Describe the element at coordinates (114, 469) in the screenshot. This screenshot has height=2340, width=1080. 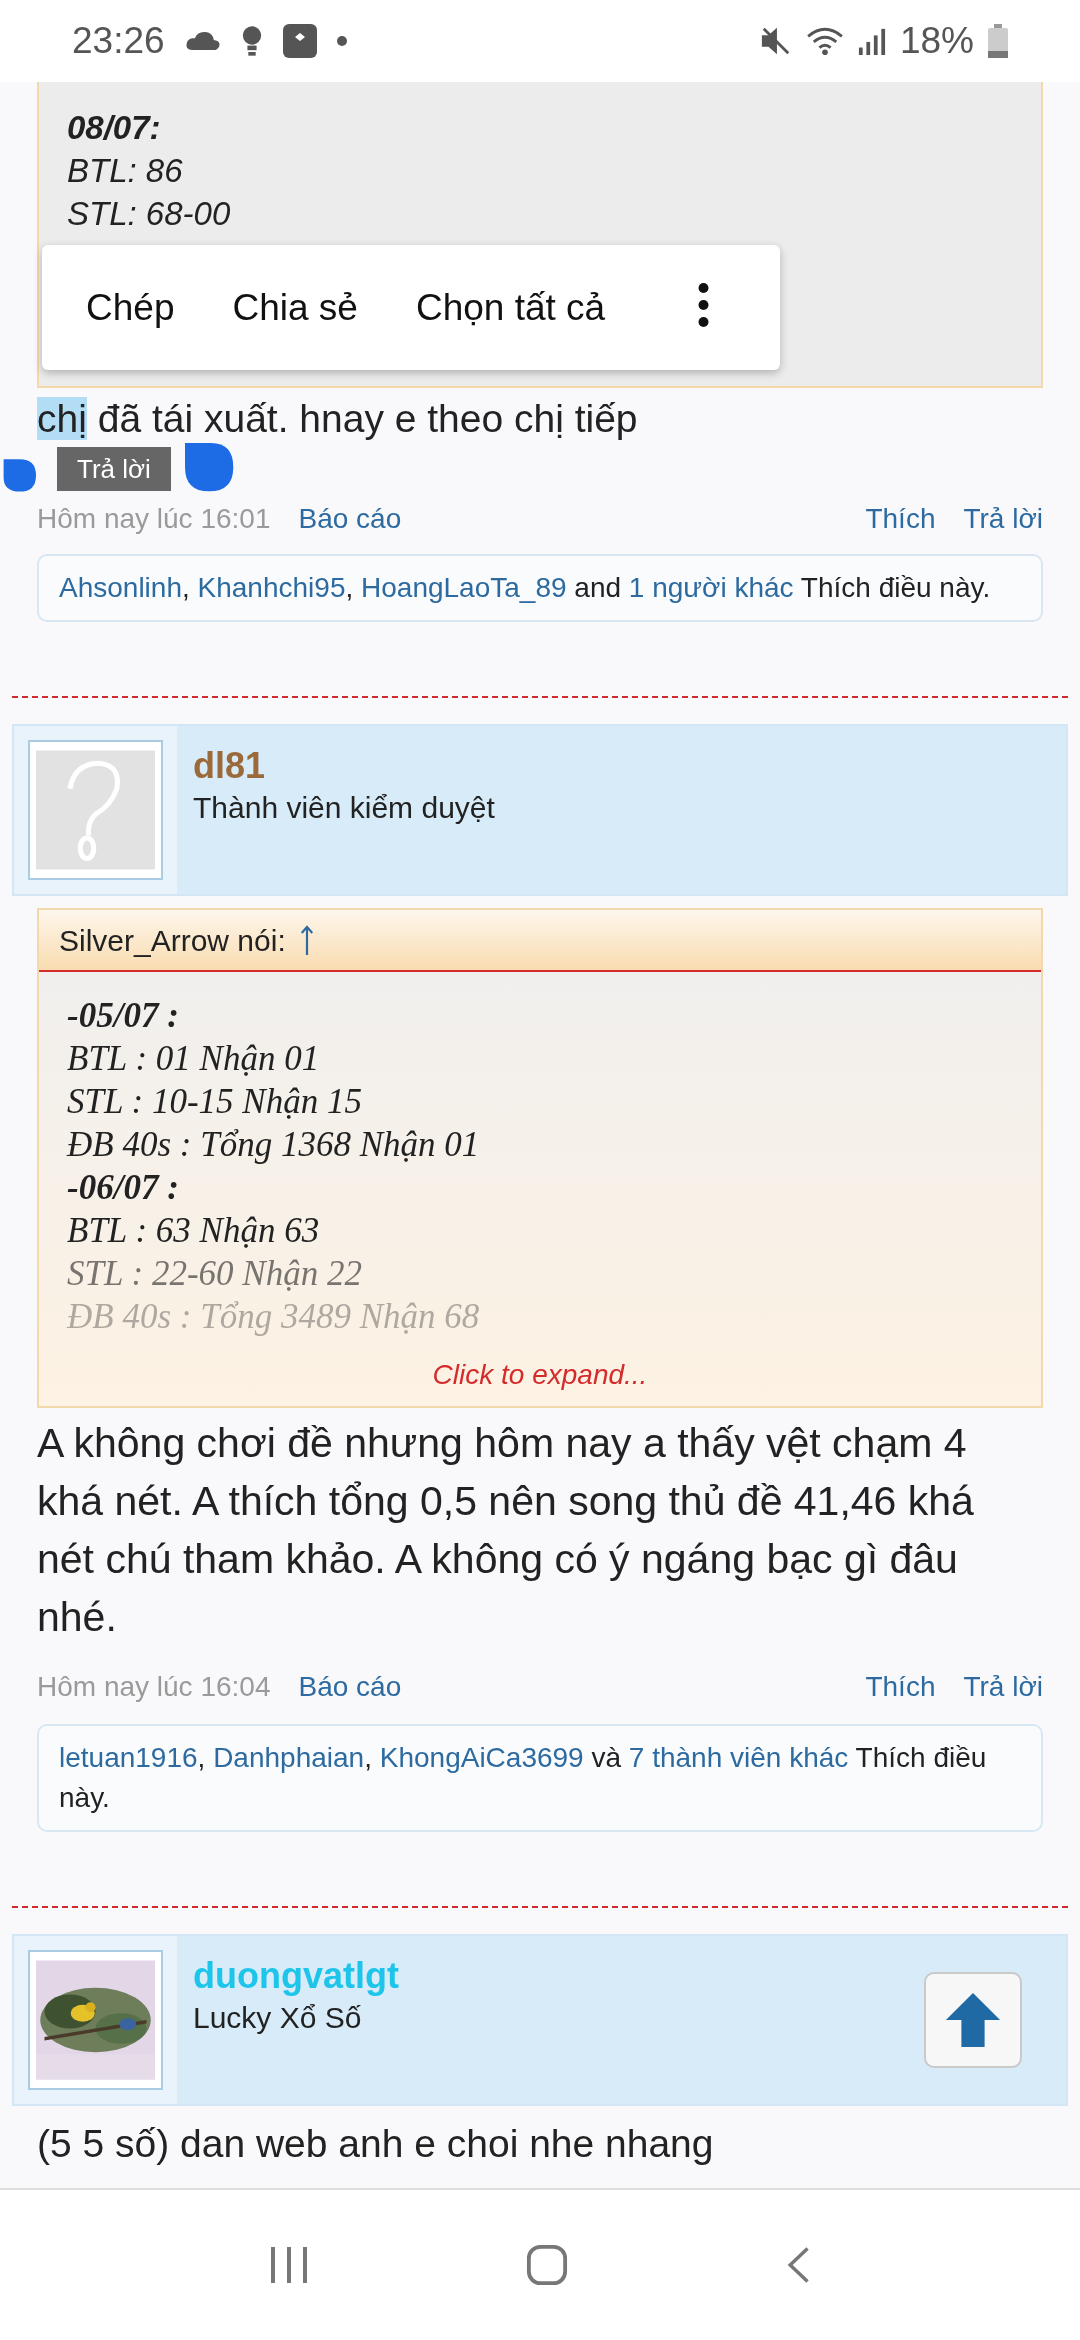
I see `tooltip: Trả lời` at that location.